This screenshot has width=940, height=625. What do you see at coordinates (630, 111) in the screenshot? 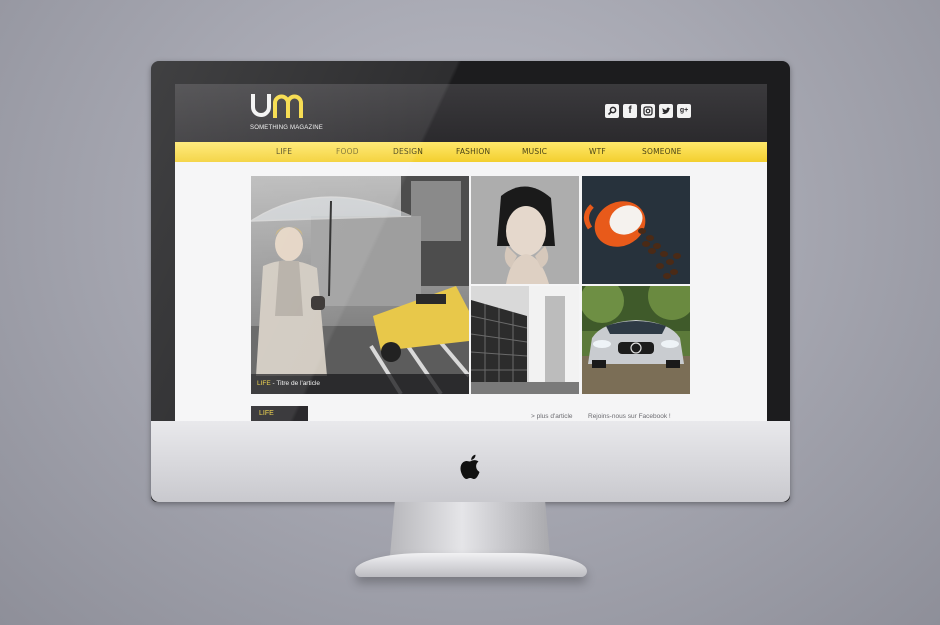
I see `facebook-icon: f` at bounding box center [630, 111].